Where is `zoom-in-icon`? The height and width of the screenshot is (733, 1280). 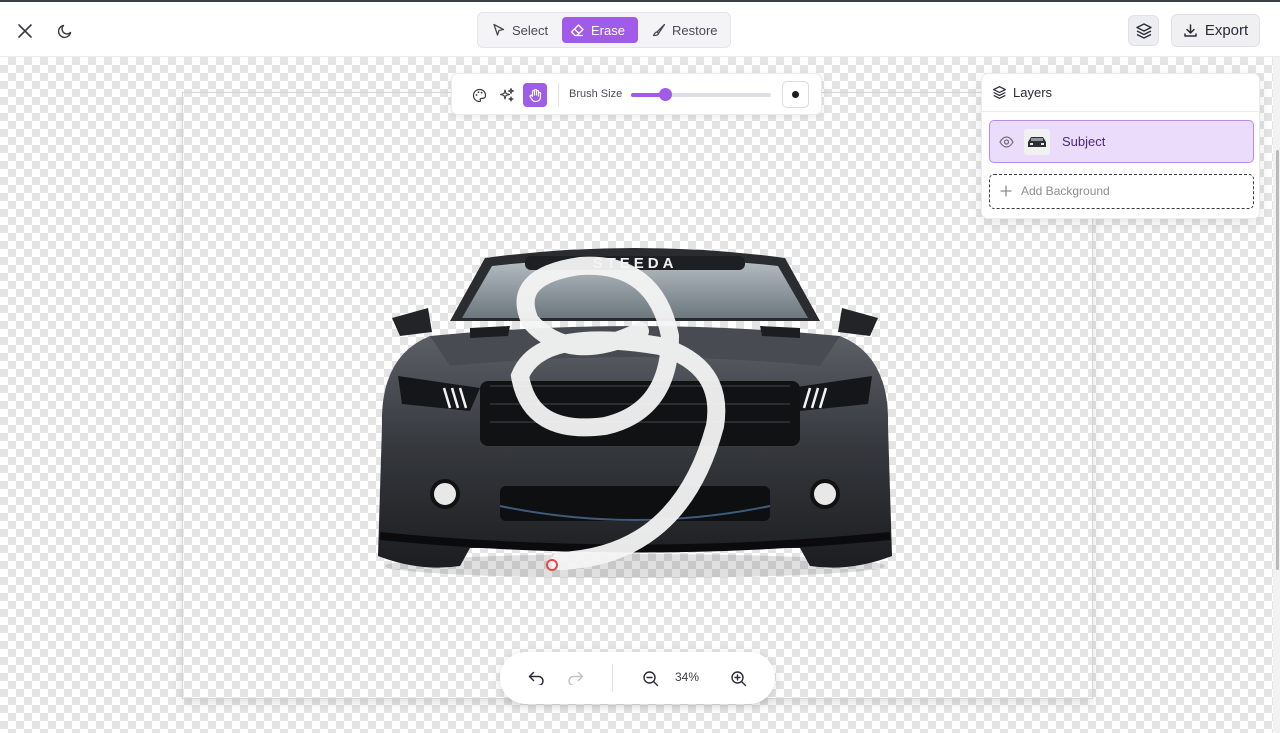 zoom-in-icon is located at coordinates (738, 678).